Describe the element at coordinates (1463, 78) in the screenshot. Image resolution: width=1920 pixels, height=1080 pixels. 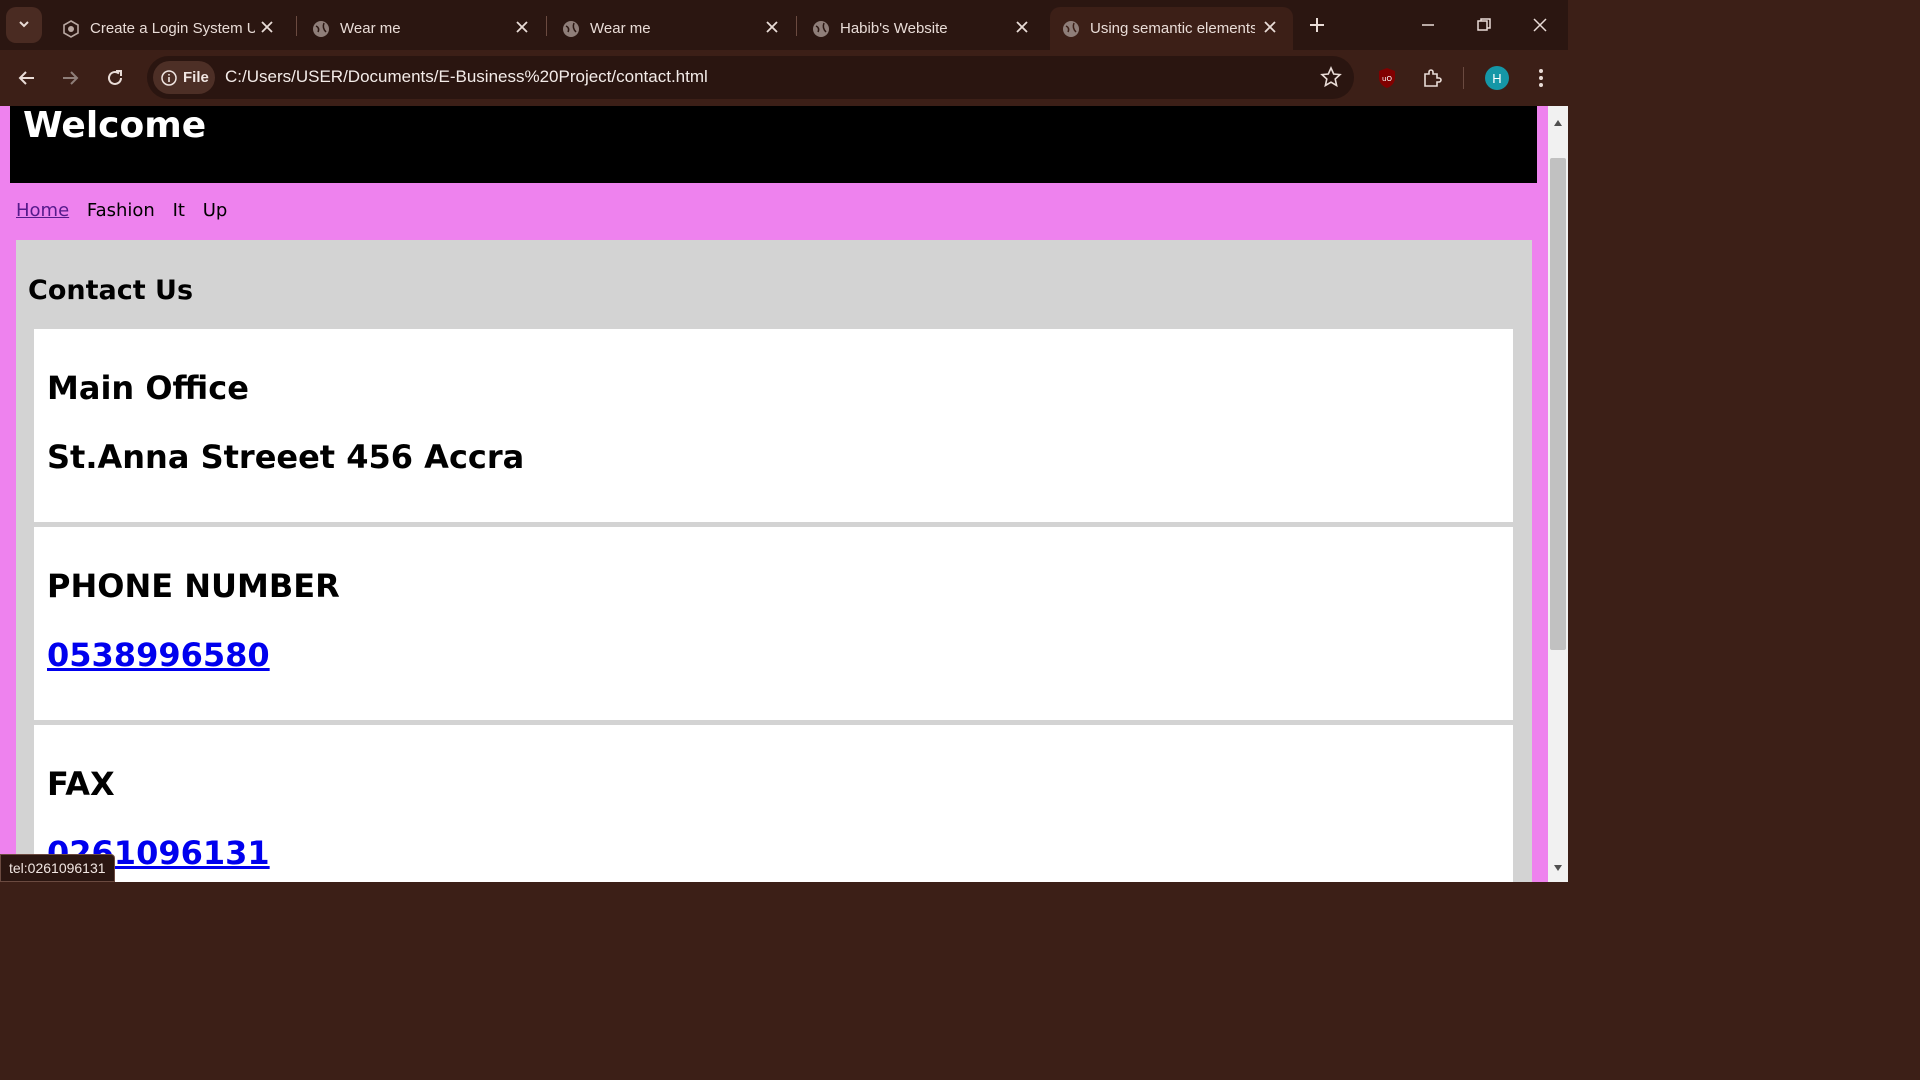
I see `toolbar-divider` at that location.